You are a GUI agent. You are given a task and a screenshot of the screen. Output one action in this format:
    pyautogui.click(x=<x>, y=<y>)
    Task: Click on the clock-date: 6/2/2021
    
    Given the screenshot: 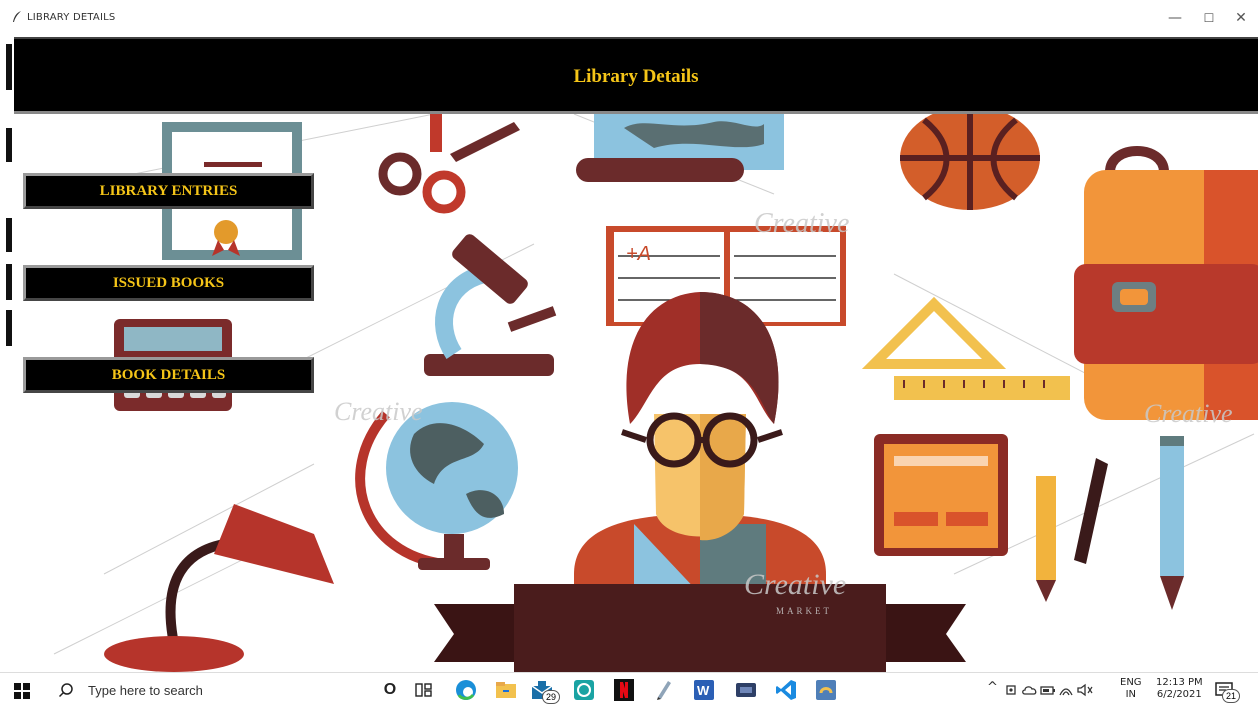 What is the action you would take?
    pyautogui.click(x=1179, y=694)
    